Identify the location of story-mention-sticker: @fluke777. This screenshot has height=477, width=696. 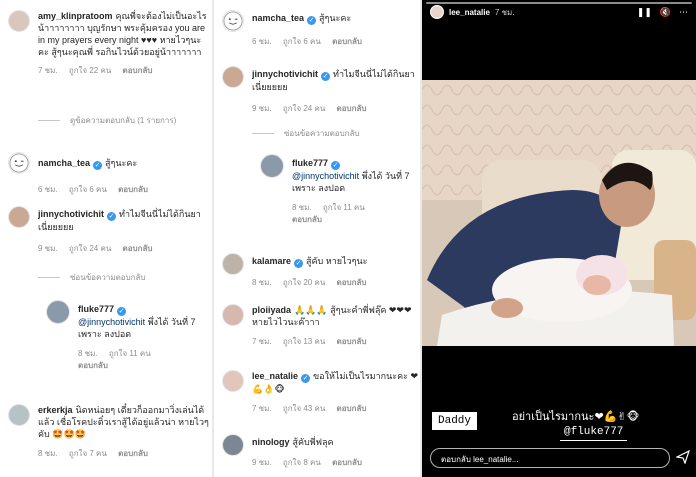
(594, 432).